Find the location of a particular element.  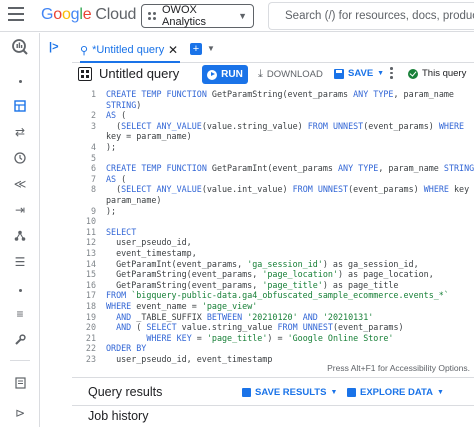

code-text: WHERE event_name = 'page_view' is located at coordinates (181, 306).